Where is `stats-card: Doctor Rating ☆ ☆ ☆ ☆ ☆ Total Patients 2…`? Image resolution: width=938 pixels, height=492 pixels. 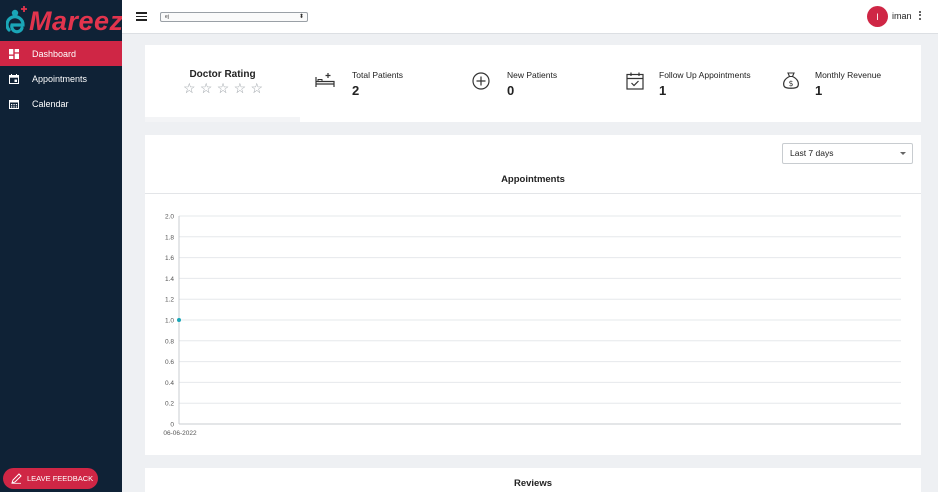
stats-card: Doctor Rating ☆ ☆ ☆ ☆ ☆ Total Patients 2… is located at coordinates (533, 83).